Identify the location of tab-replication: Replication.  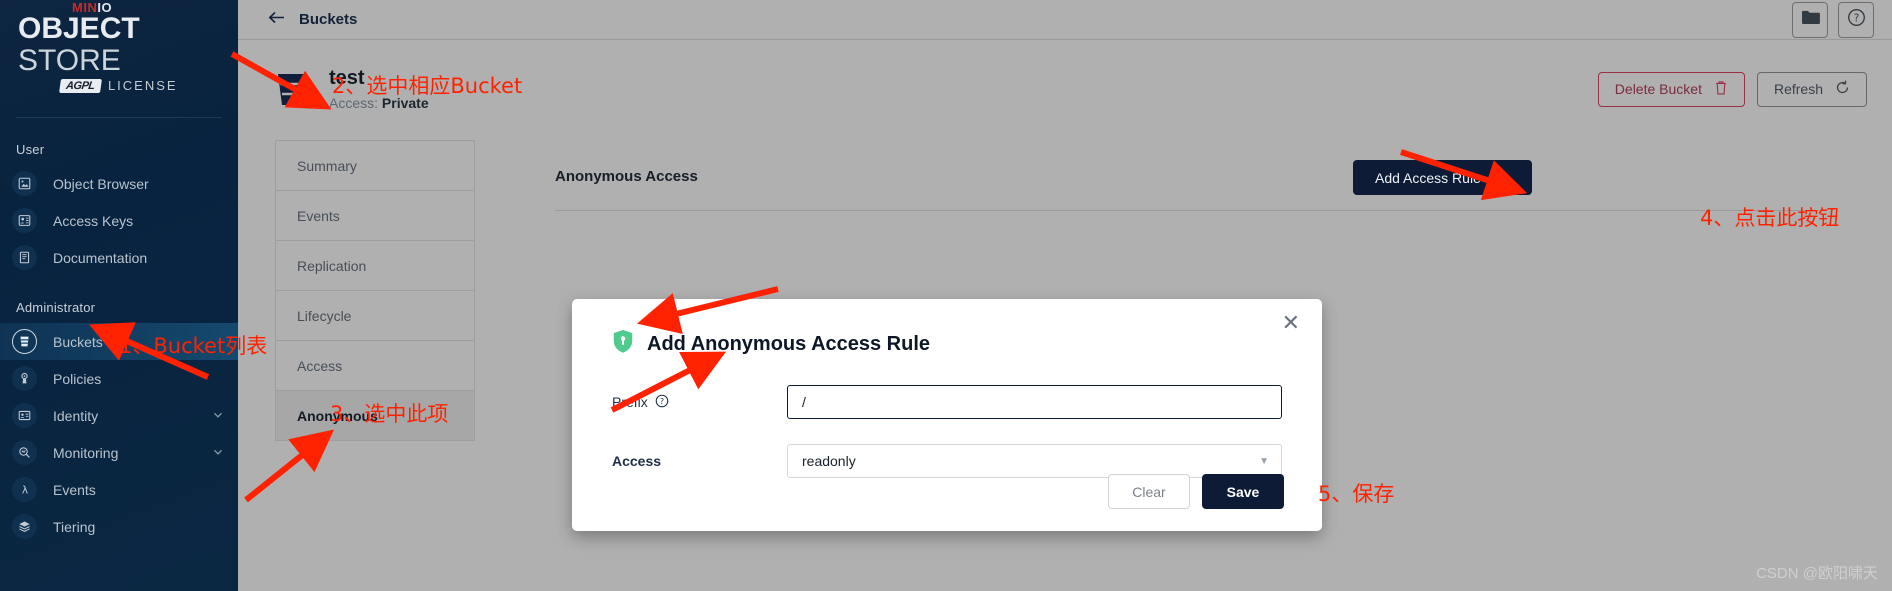
(375, 266).